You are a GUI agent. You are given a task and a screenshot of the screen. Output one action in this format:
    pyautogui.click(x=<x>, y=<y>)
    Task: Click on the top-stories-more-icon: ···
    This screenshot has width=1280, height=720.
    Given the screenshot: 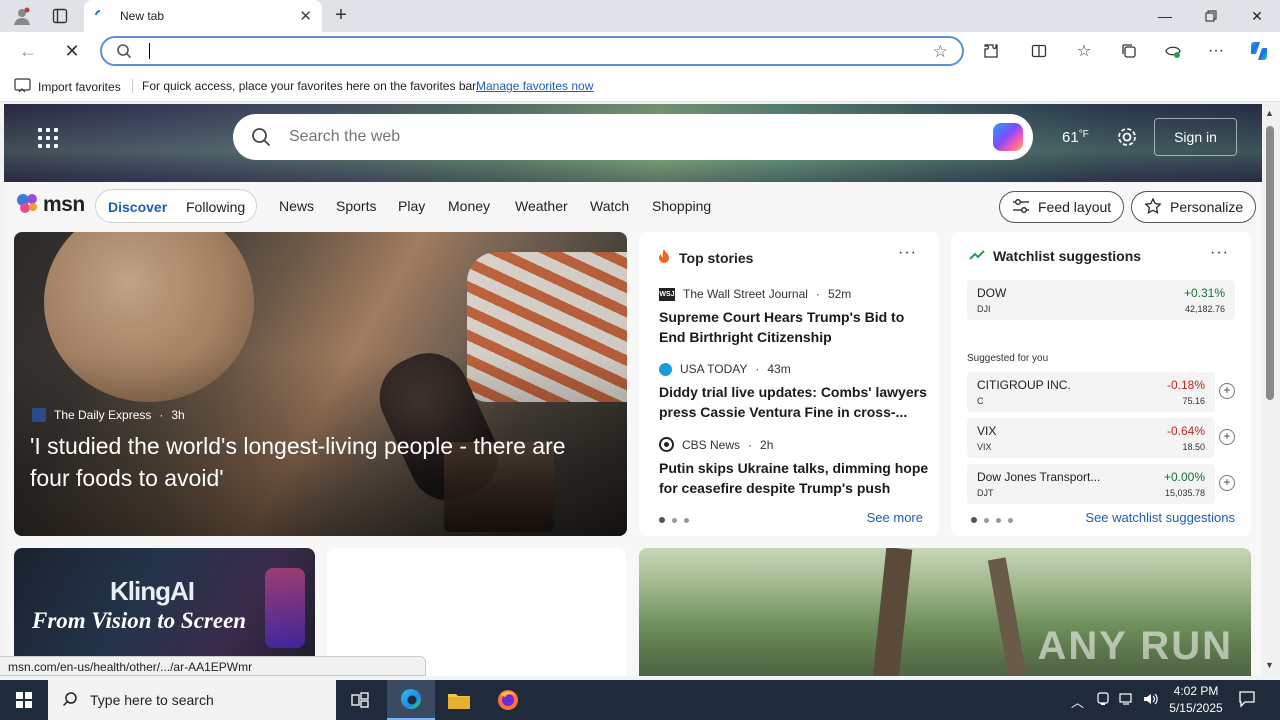 What is the action you would take?
    pyautogui.click(x=907, y=253)
    